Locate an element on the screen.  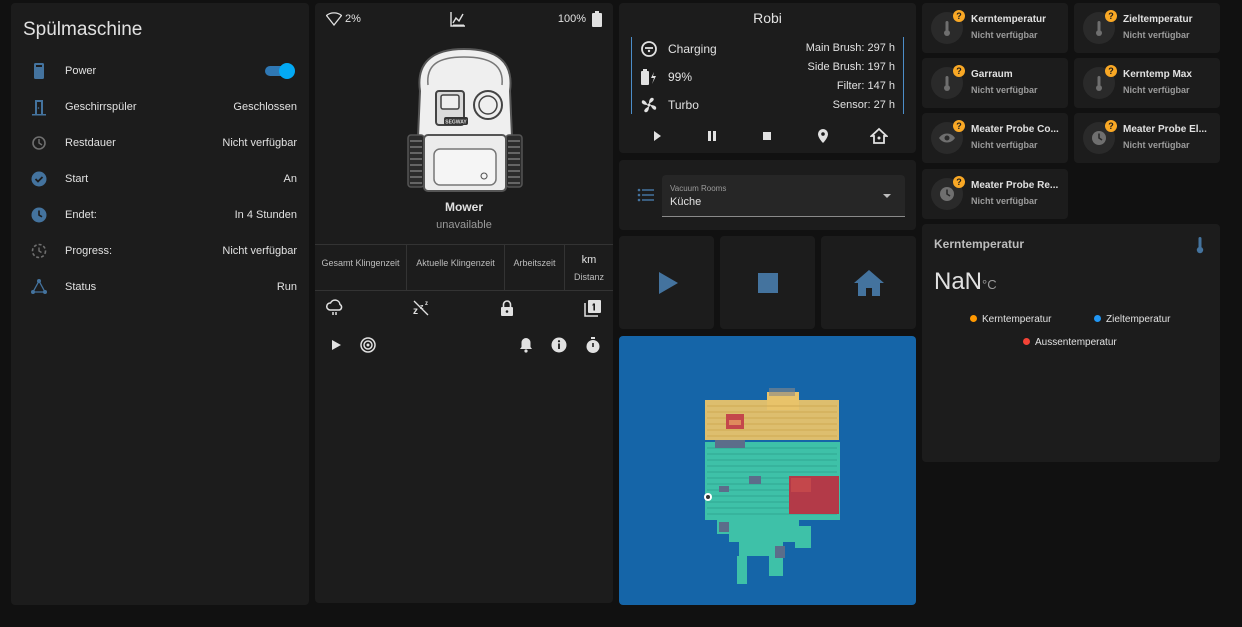
home-map-marker-icon is located at coordinates (879, 136).